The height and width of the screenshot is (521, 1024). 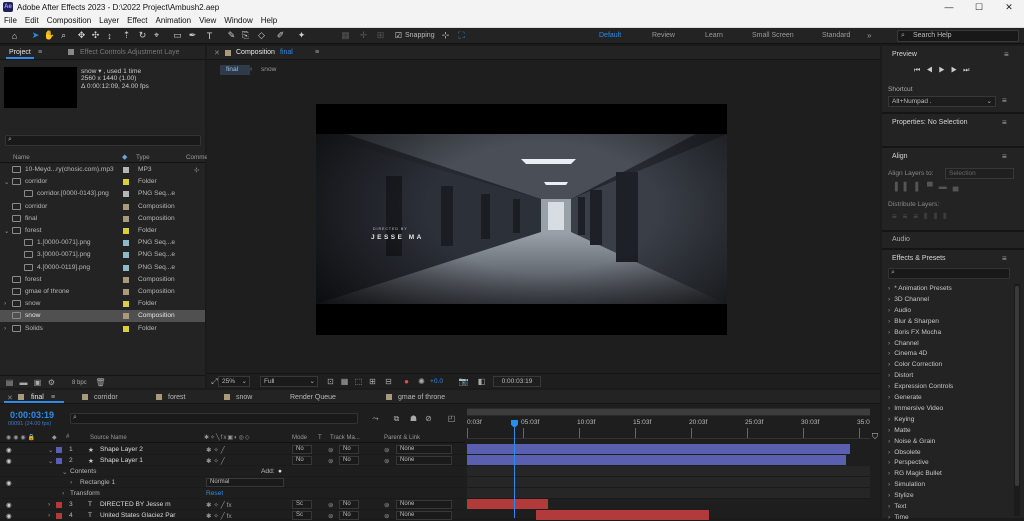 I want to click on current-time-display: 0:00:03:19, so click(x=517, y=381).